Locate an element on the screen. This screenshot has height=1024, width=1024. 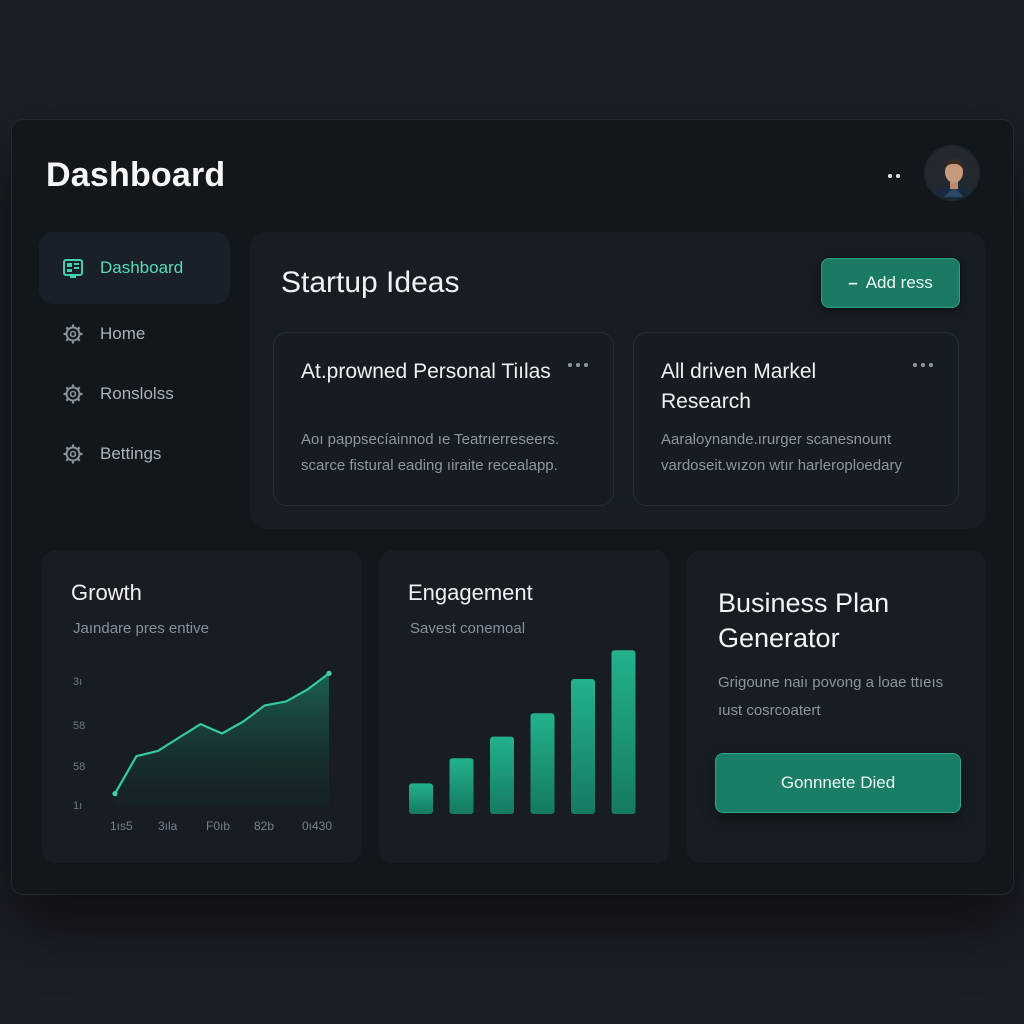
sidebar-item-home: Home is located at coordinates (134, 334).